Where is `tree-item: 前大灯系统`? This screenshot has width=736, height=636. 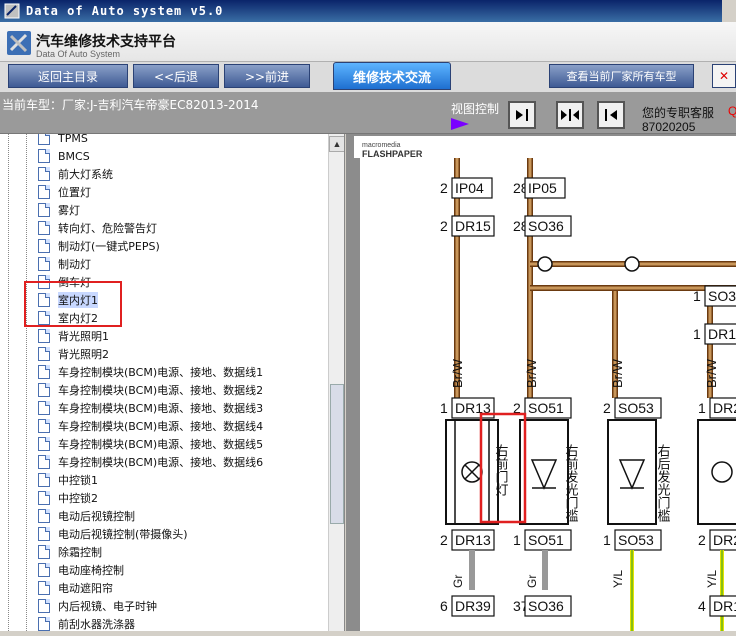 tree-item: 前大灯系统 is located at coordinates (75, 174).